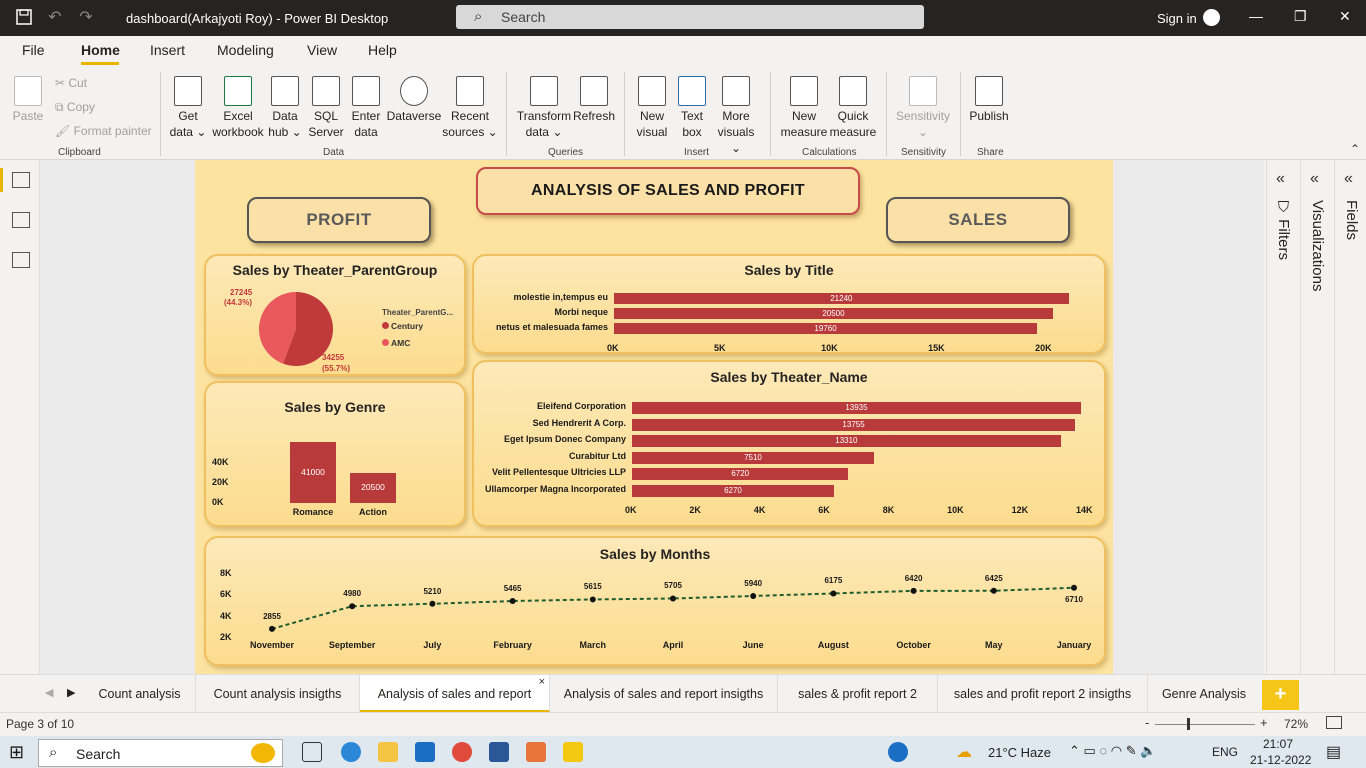 The width and height of the screenshot is (1366, 768). I want to click on tab-count-analysis: Count analysis, so click(140, 694).